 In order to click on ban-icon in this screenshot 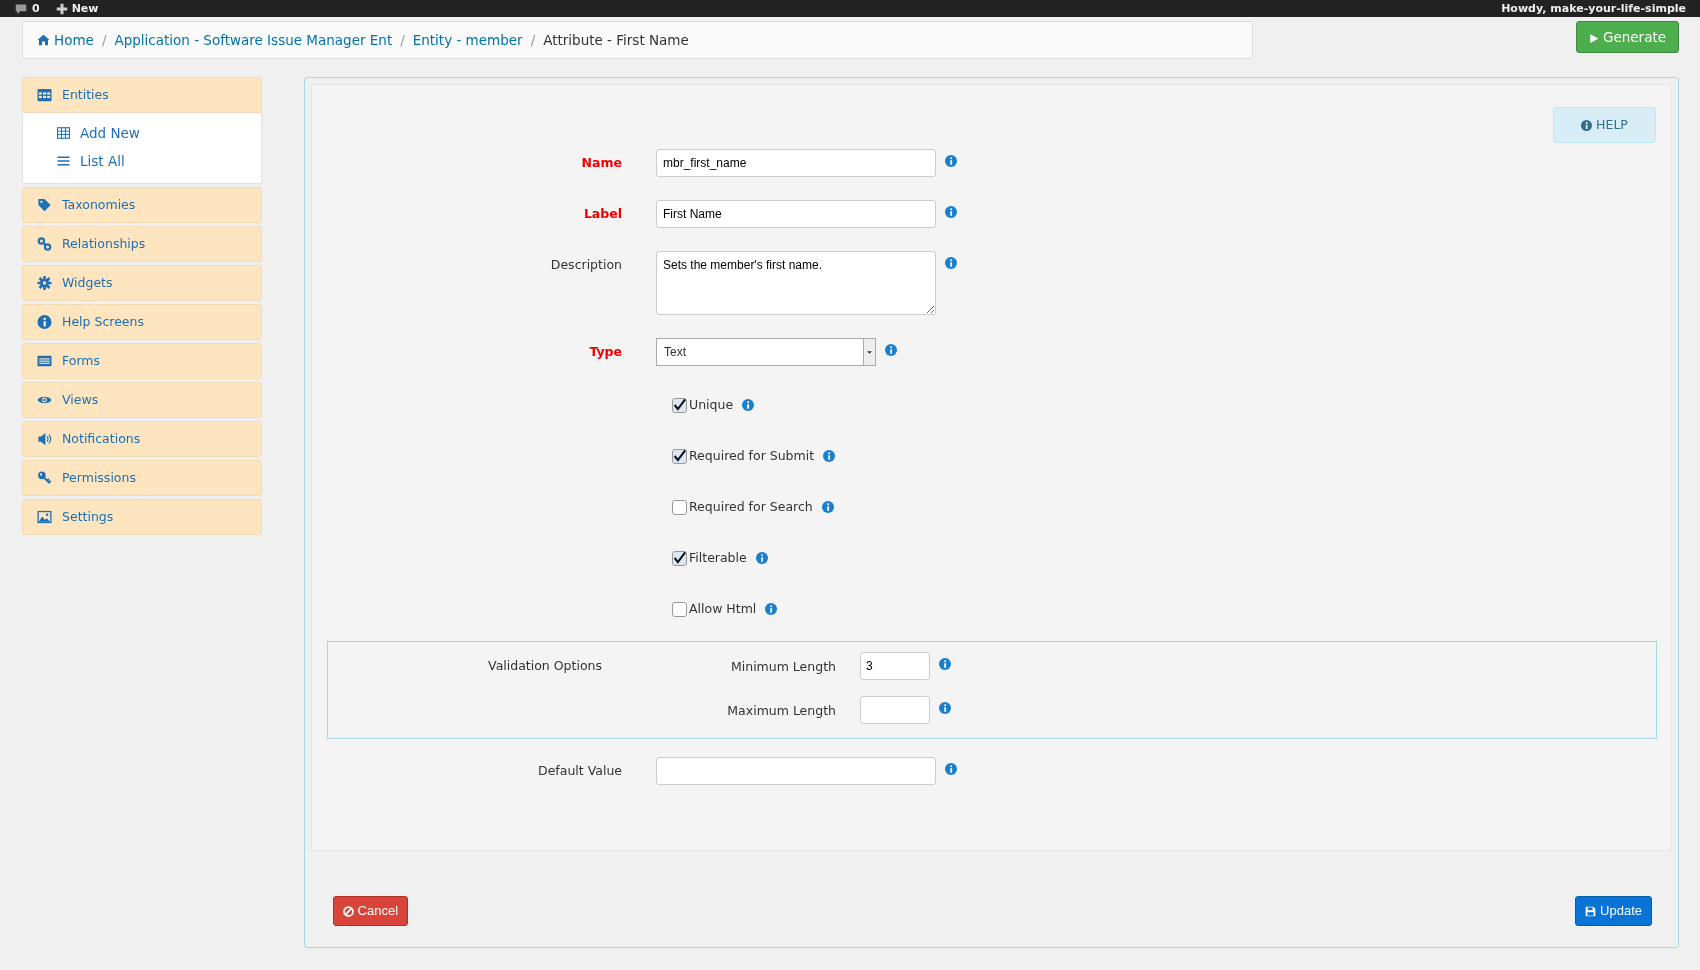, I will do `click(348, 912)`.